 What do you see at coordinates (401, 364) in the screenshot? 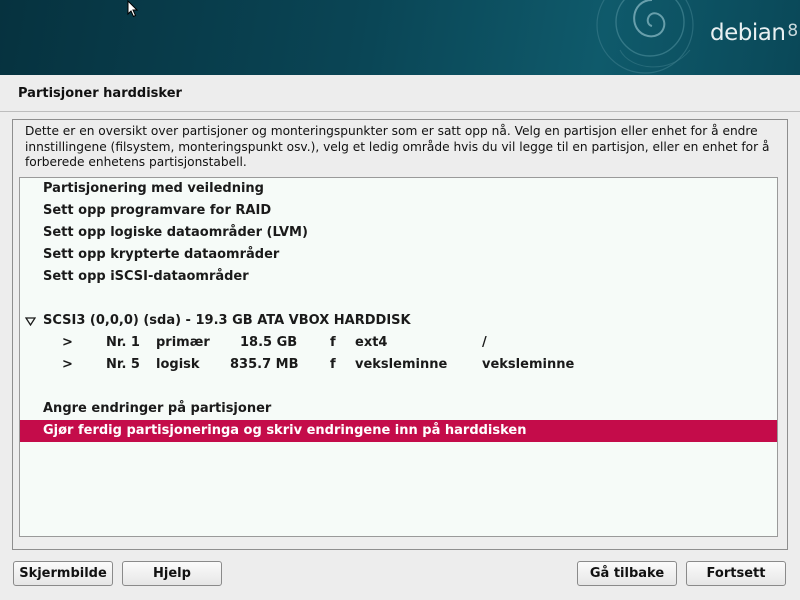
I see `partition-fs: veksleminne` at bounding box center [401, 364].